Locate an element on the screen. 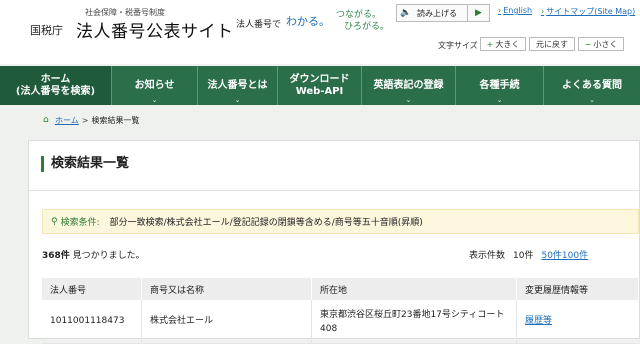 This screenshot has width=640, height=344. logo-agency: 国税庁 is located at coordinates (46, 30).